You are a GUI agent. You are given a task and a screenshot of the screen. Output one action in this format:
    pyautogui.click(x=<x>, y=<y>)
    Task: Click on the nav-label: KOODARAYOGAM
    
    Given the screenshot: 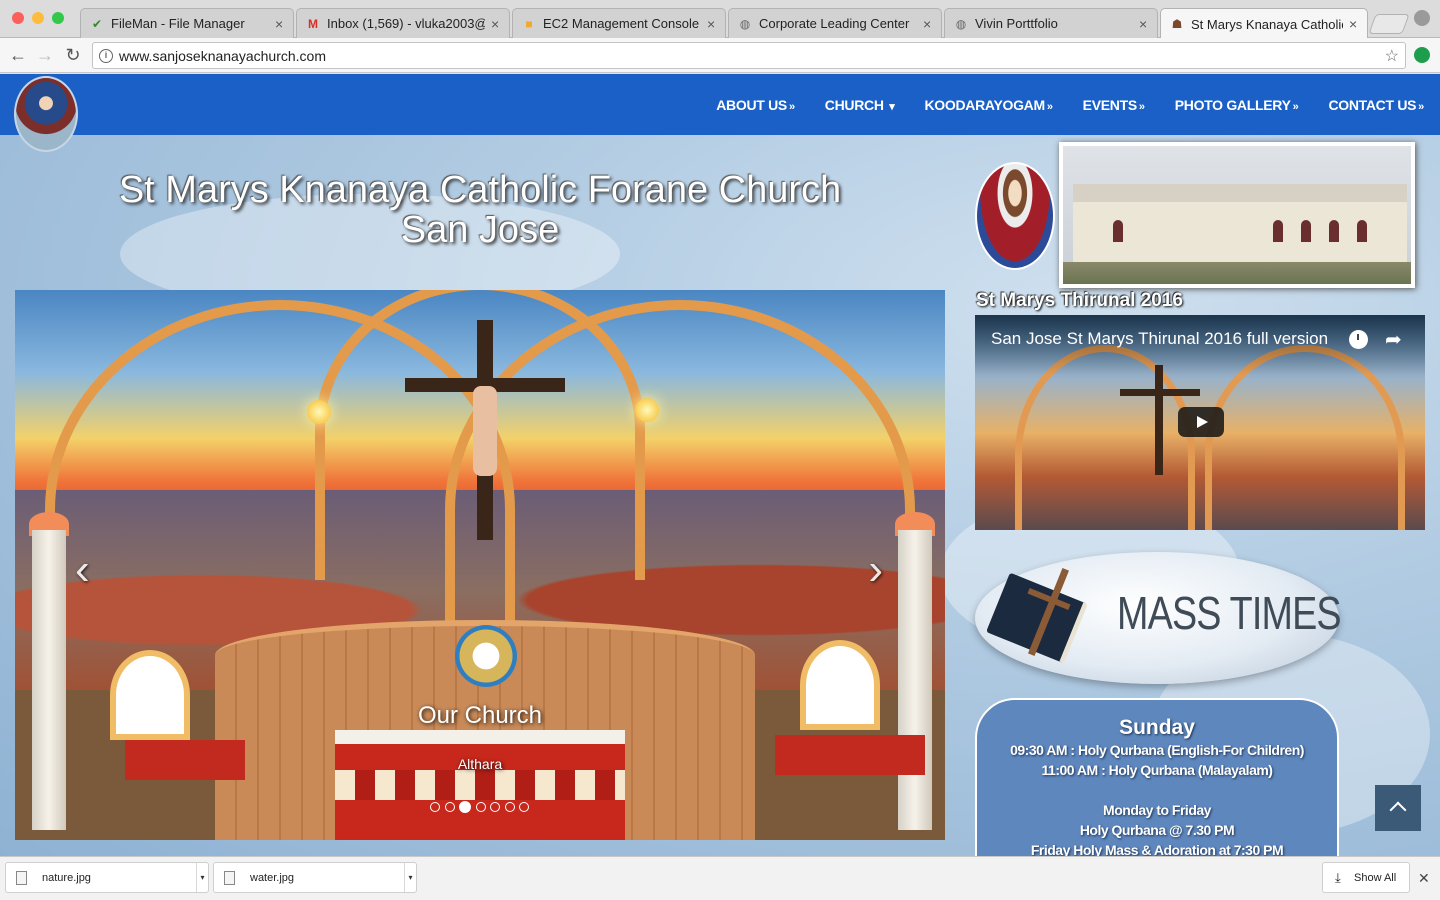 What is the action you would take?
    pyautogui.click(x=985, y=104)
    